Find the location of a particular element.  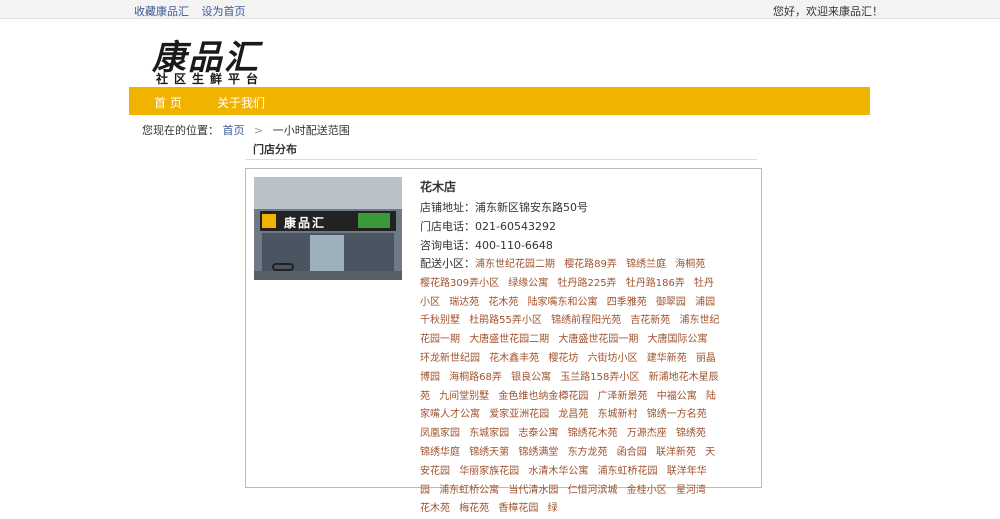

top-links: 收藏康品汇 设为首页 is located at coordinates (194, 11).